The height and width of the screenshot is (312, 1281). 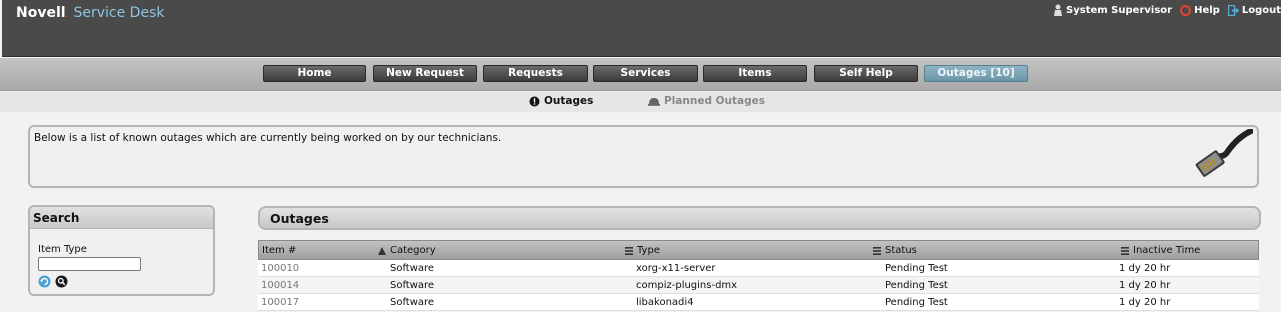 What do you see at coordinates (89, 264) in the screenshot?
I see `item-type-input` at bounding box center [89, 264].